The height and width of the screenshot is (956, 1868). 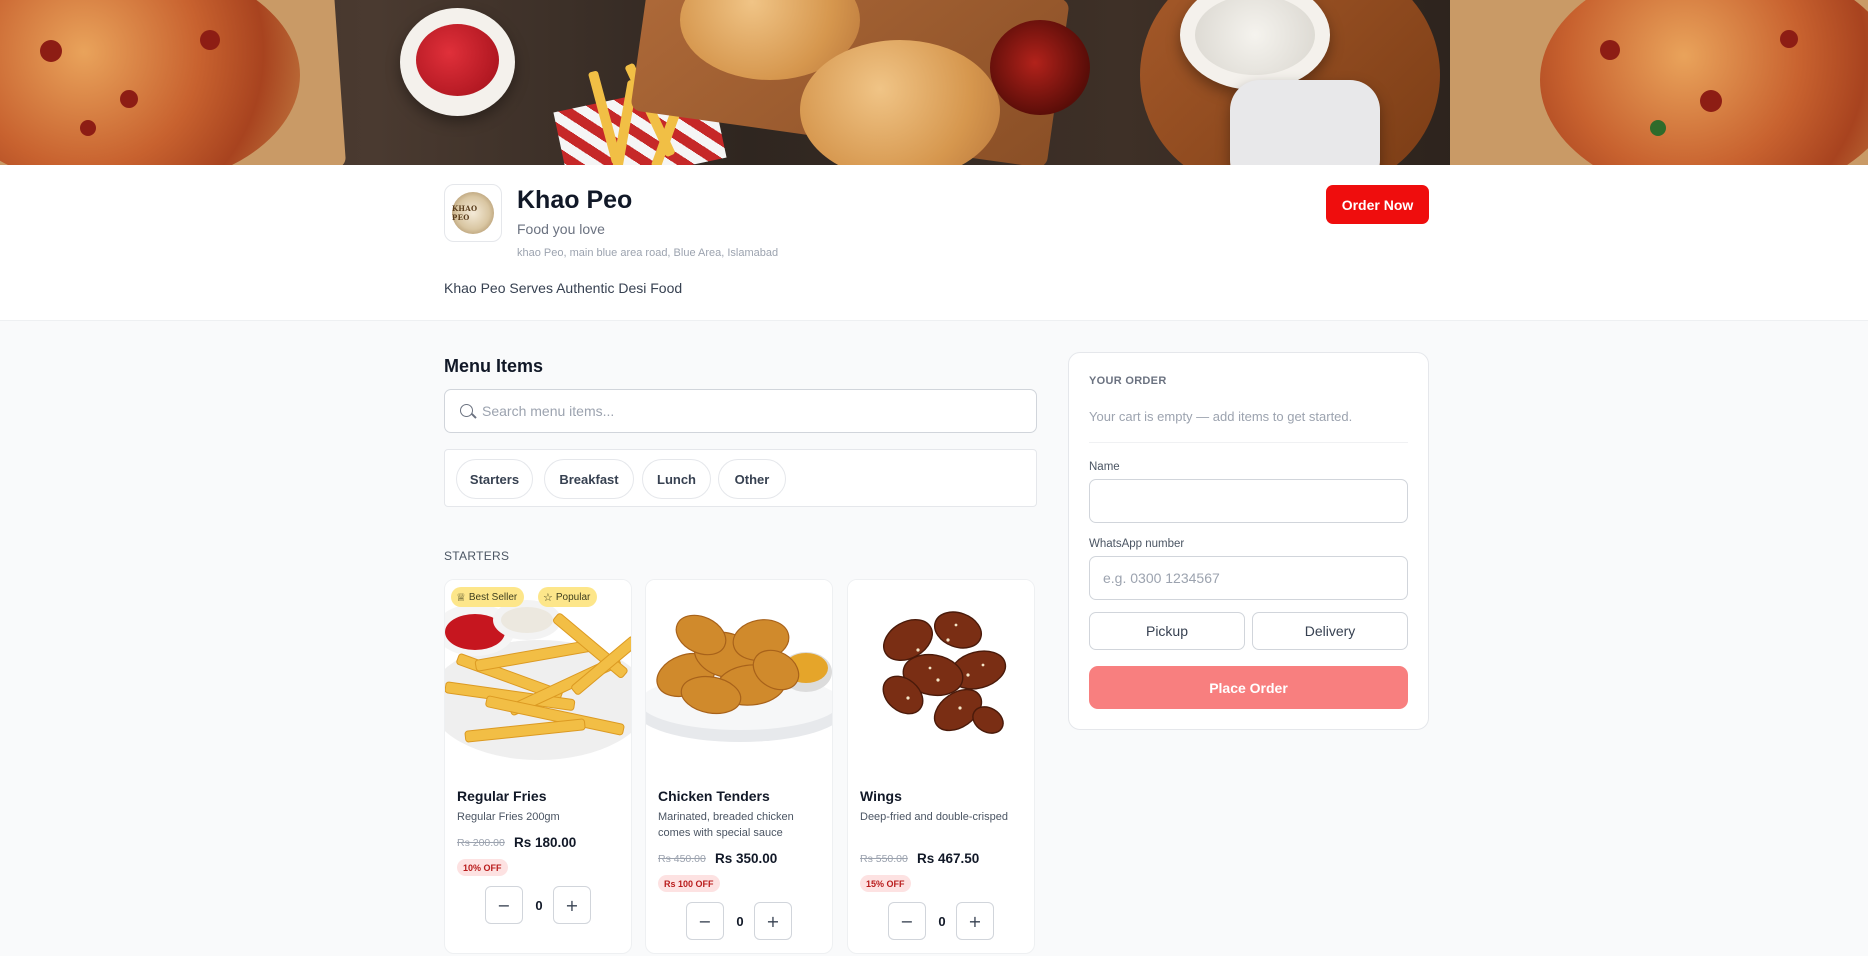 I want to click on restaurant-logo: KHAO PEO, so click(x=473, y=213).